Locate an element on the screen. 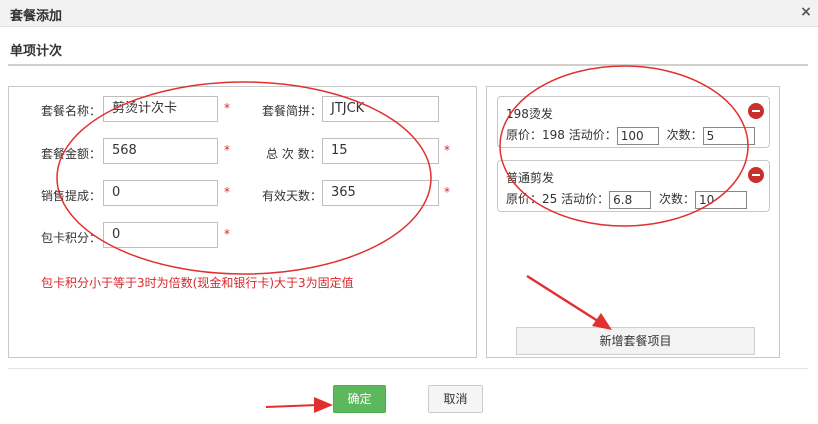 Image resolution: width=818 pixels, height=424 pixels. valid-days-label: 有效天数： is located at coordinates (292, 196).